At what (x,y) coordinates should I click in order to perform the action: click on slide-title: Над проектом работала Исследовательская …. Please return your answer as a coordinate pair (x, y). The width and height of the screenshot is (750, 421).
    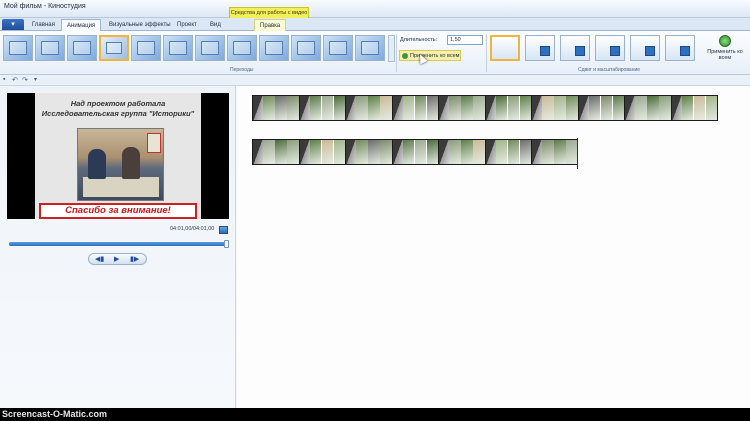
    Looking at the image, I should click on (118, 108).